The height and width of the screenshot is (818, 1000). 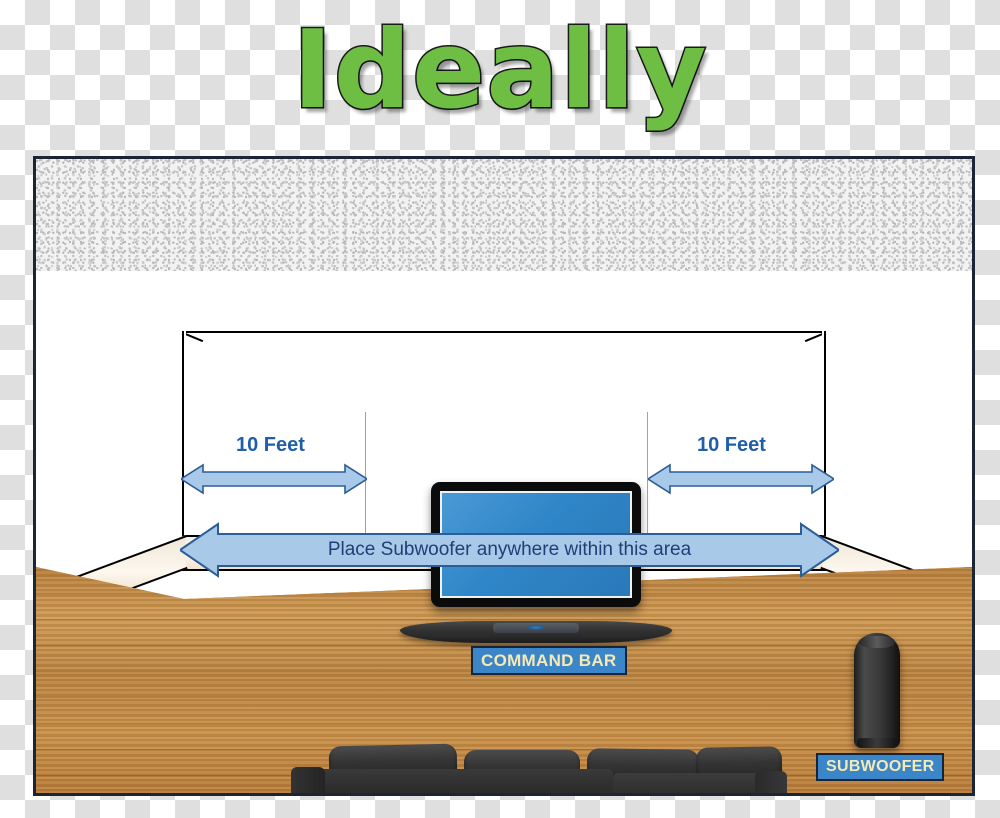 What do you see at coordinates (183, 436) in the screenshot?
I see `wall-corner-left` at bounding box center [183, 436].